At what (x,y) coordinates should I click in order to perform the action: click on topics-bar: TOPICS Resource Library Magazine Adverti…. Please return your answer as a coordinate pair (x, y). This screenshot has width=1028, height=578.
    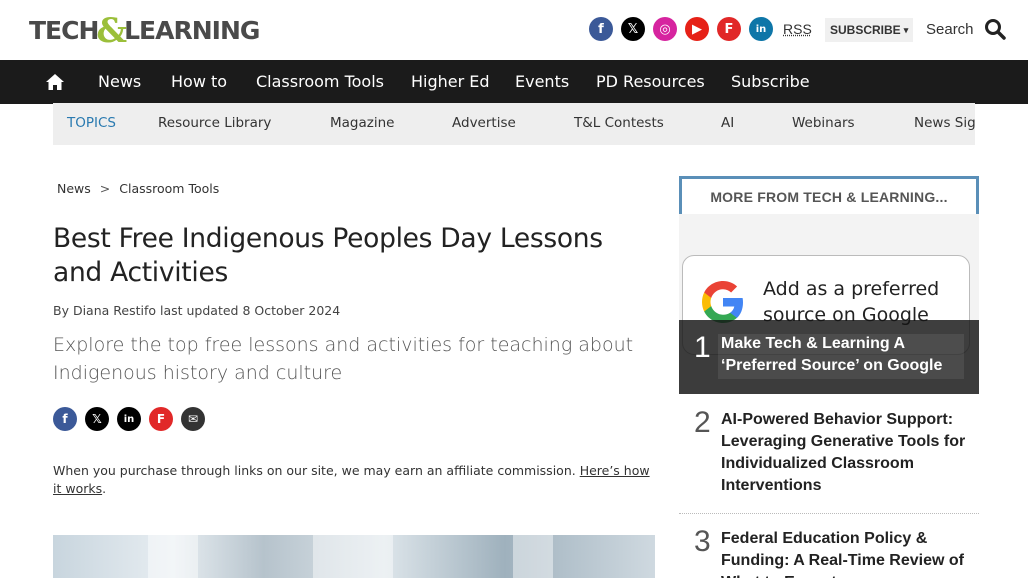
    Looking at the image, I should click on (514, 124).